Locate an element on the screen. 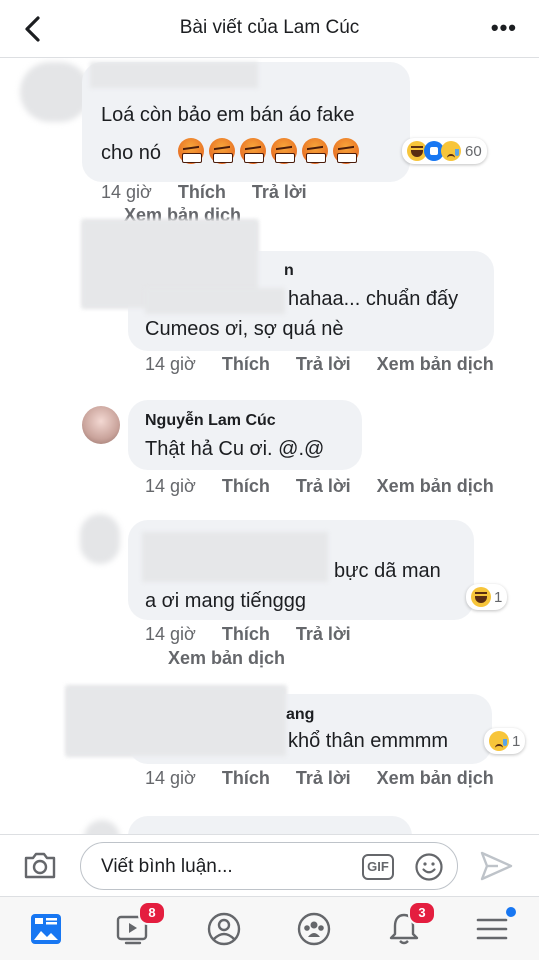  profile-icon is located at coordinates (224, 929).